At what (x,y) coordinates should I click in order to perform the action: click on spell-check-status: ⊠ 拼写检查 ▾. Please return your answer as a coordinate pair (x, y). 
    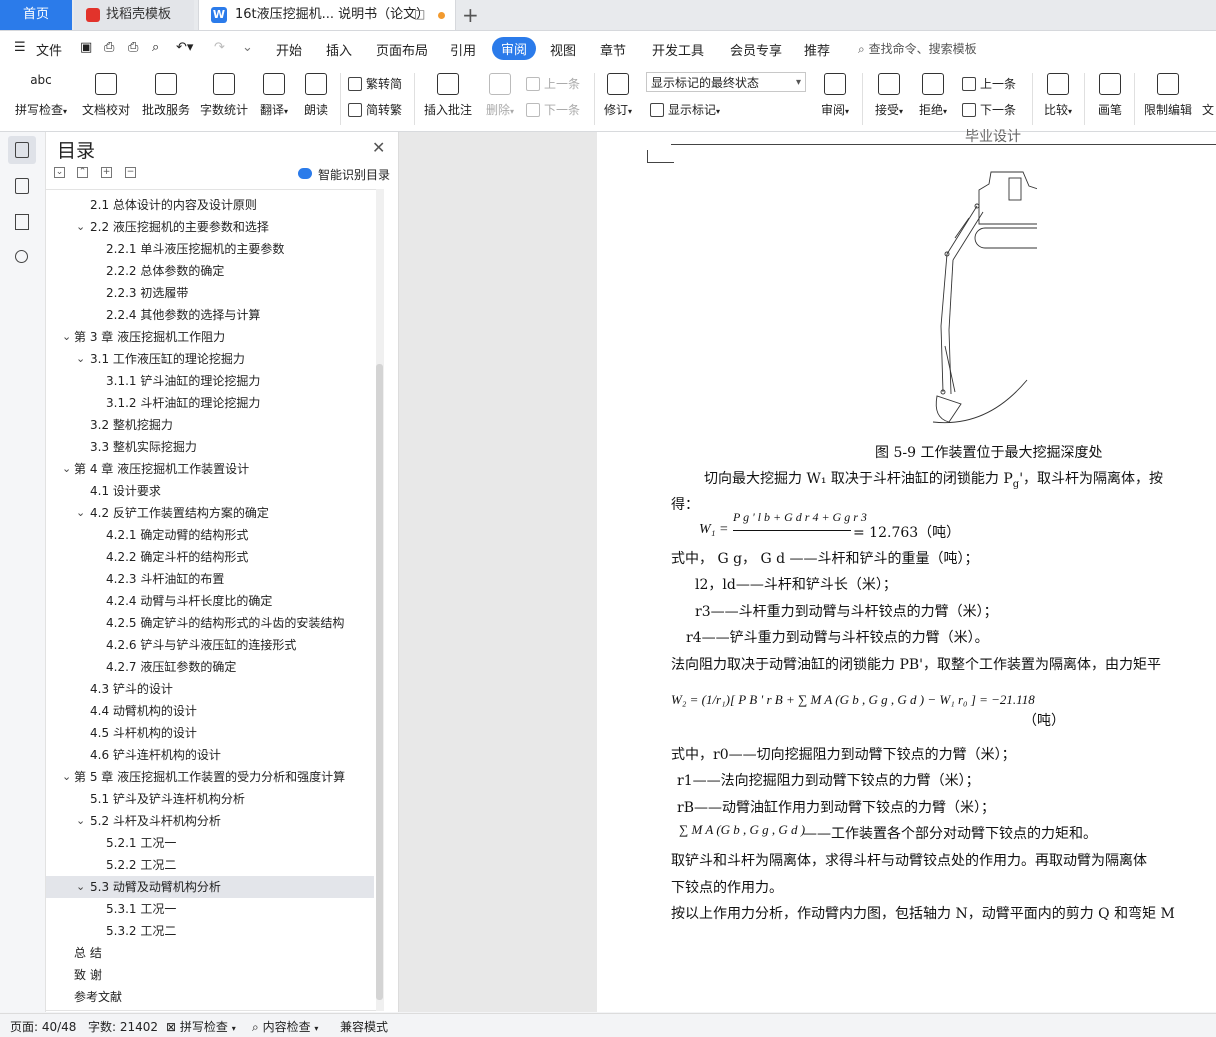
    Looking at the image, I should click on (201, 1026).